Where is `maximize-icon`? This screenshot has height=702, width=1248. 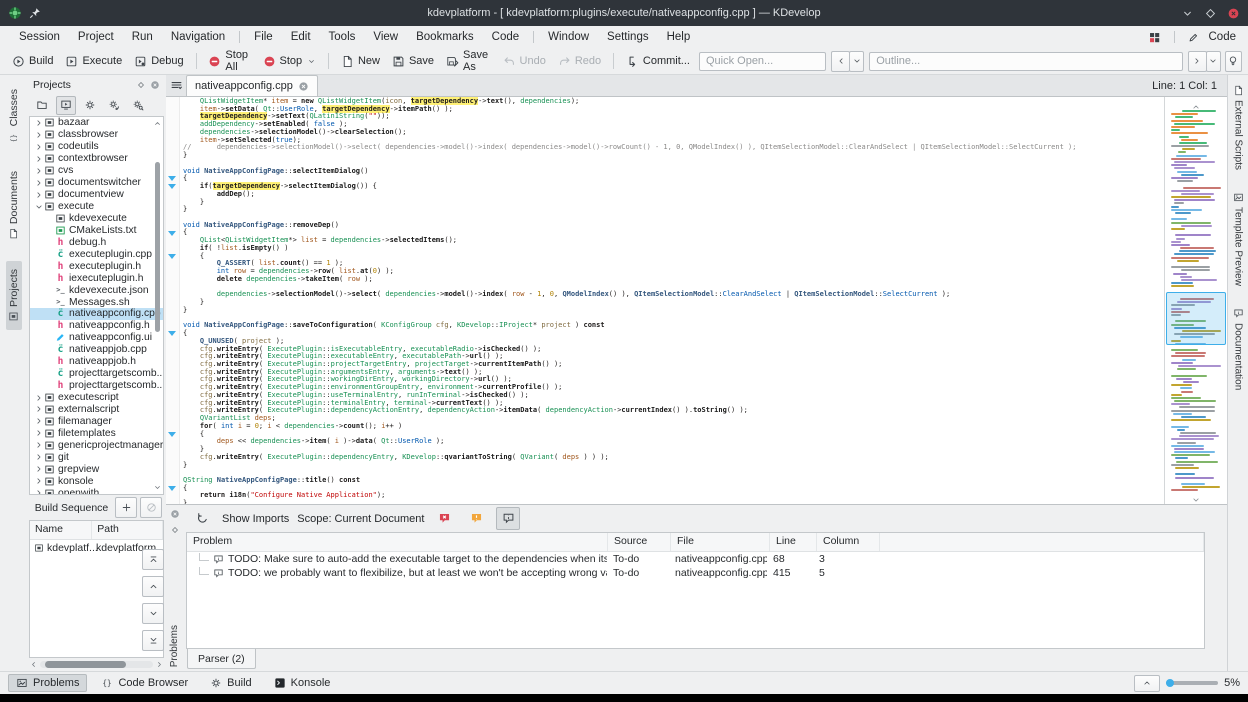 maximize-icon is located at coordinates (1210, 13).